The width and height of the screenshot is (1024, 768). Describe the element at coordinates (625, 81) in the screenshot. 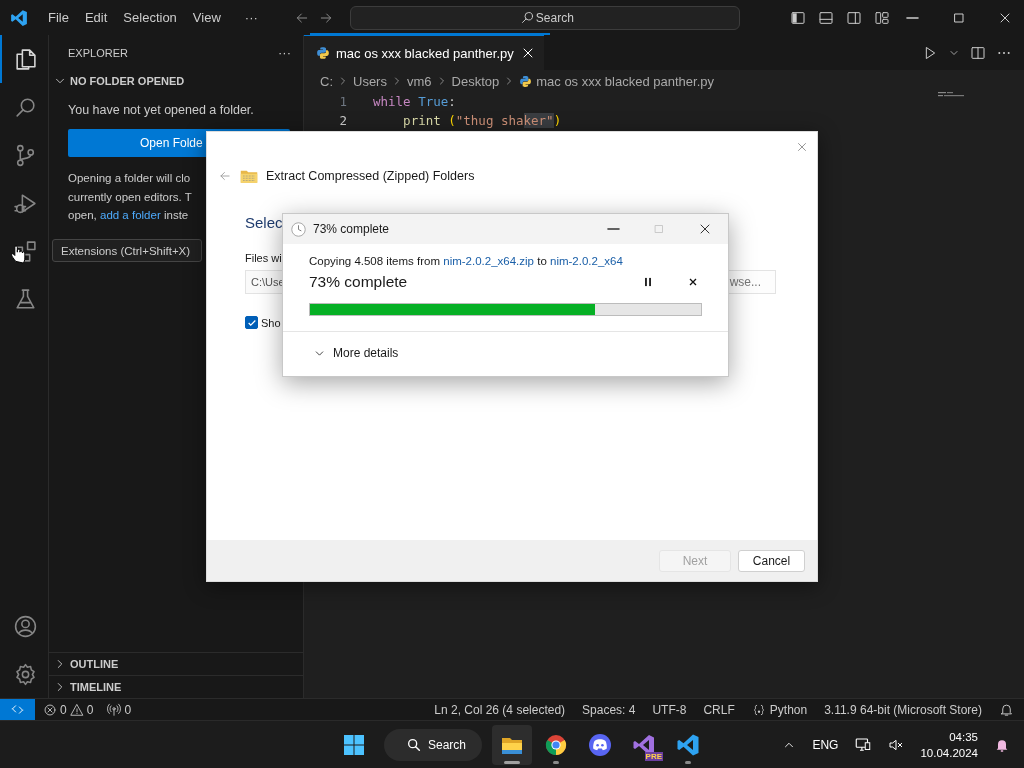

I see `breadcrumb-item: mac os xxx blacked panther.py` at that location.